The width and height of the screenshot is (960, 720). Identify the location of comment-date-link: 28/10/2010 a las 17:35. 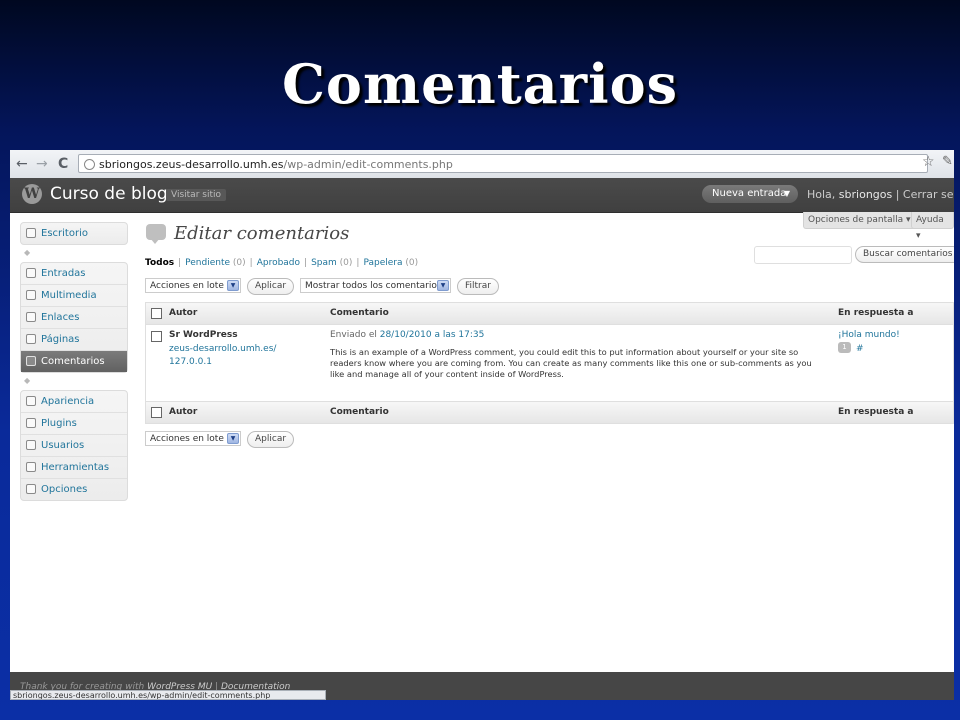
(432, 335).